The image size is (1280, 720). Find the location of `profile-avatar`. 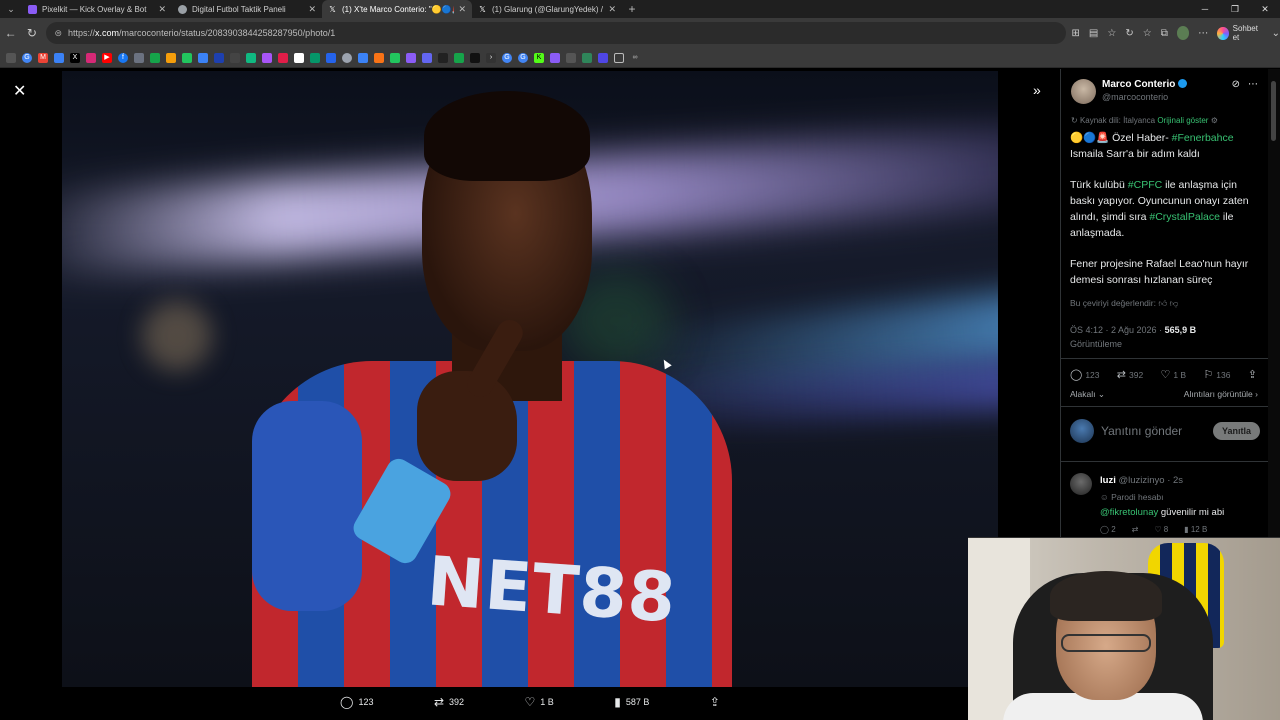

profile-avatar is located at coordinates (1183, 33).